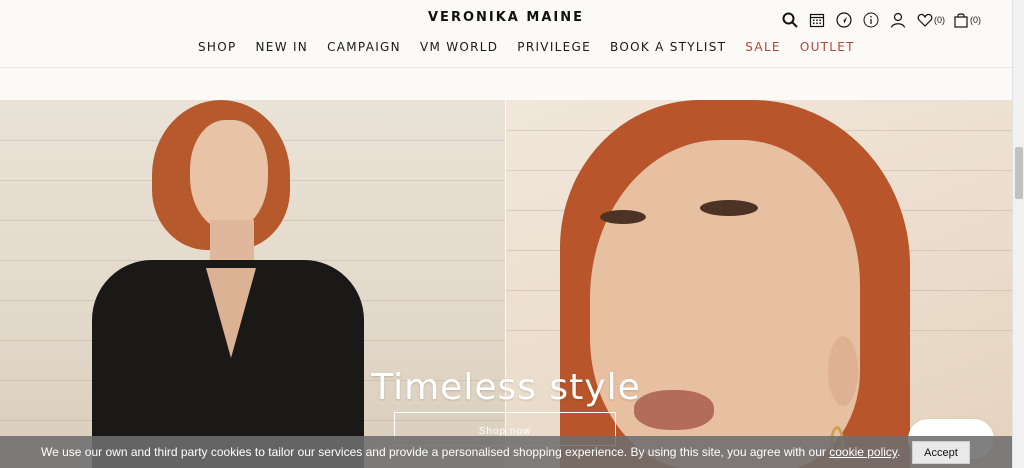 The width and height of the screenshot is (1024, 468). What do you see at coordinates (459, 47) in the screenshot?
I see `nav-item-vm-world: VM WORLD` at bounding box center [459, 47].